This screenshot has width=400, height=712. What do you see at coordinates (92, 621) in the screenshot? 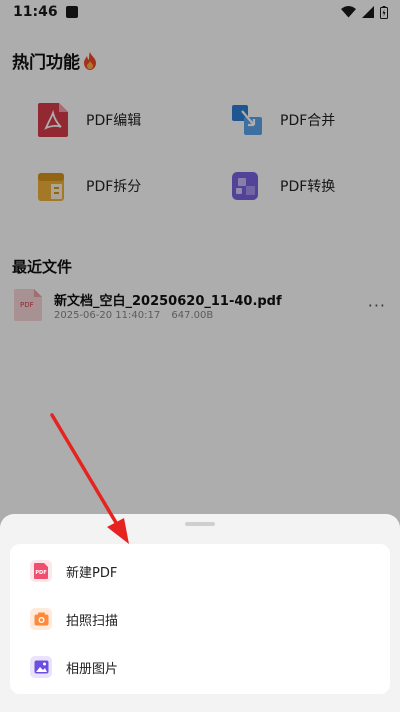
I see `menu-label: 拍照扫描` at bounding box center [92, 621].